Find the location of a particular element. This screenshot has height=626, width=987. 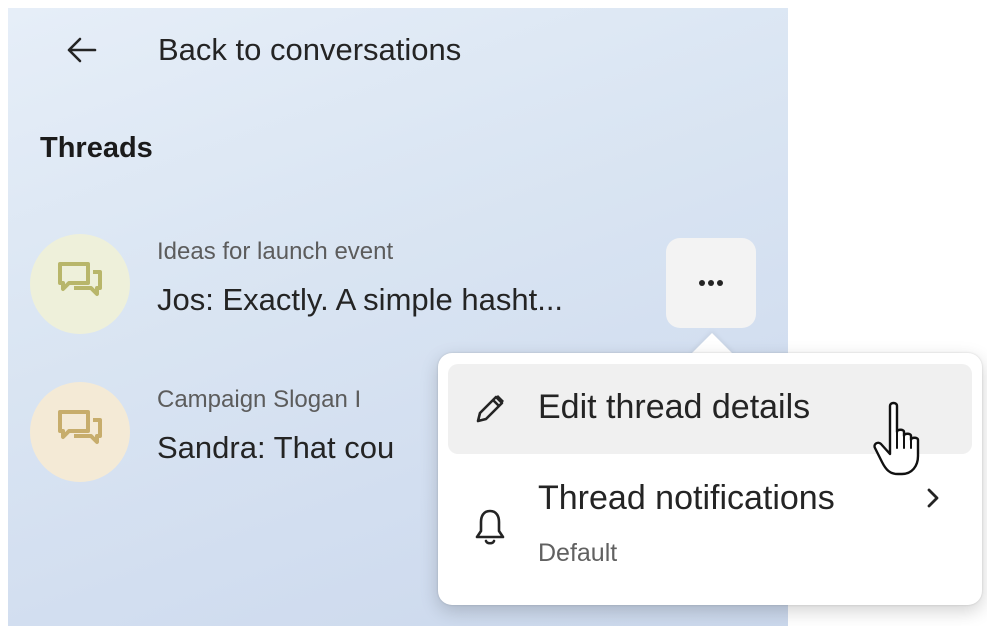

menu-beak is located at coordinates (712, 344).